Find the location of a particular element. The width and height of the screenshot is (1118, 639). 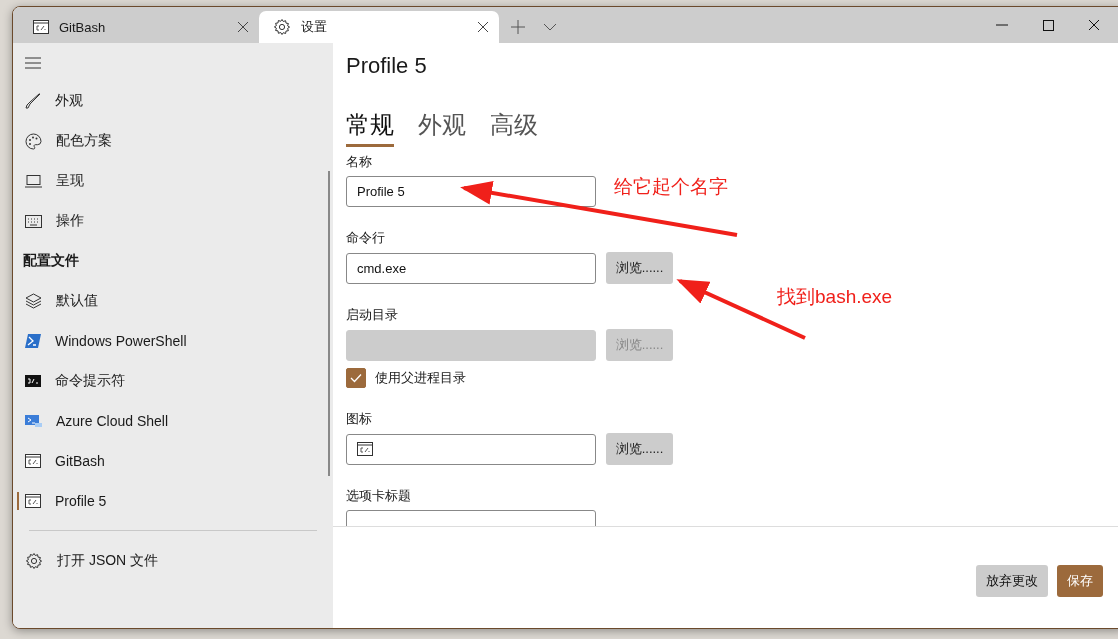

check-icon is located at coordinates (356, 378).